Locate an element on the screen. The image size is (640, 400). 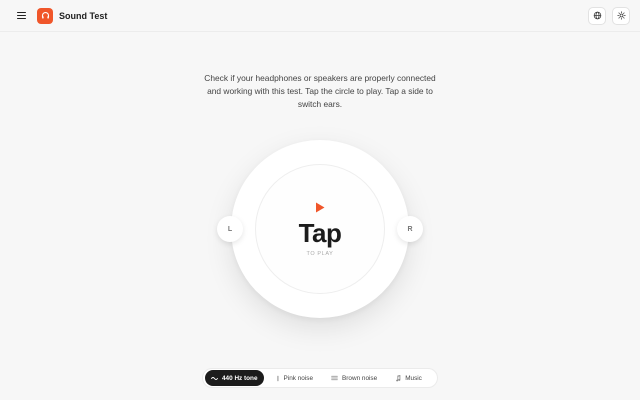
language-button is located at coordinates (597, 15).